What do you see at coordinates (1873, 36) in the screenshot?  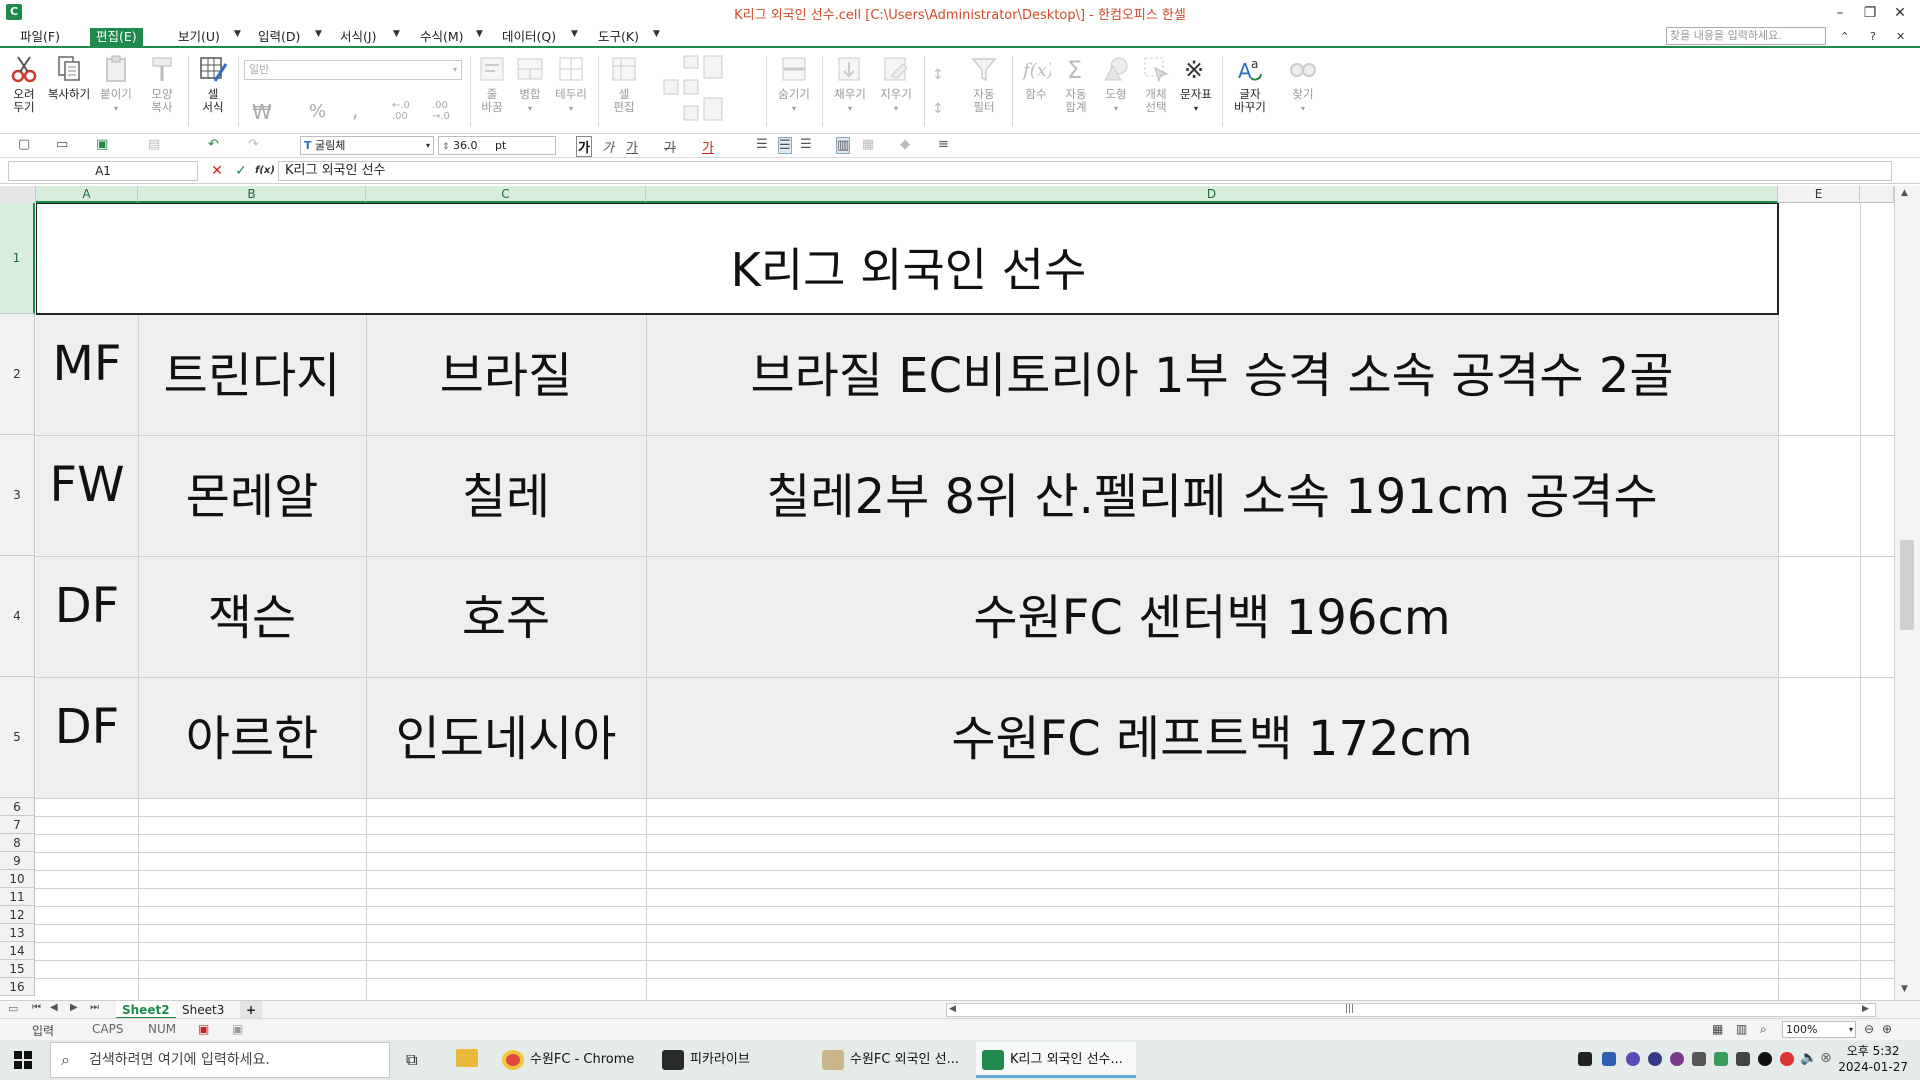 I see `help-icon: ?` at bounding box center [1873, 36].